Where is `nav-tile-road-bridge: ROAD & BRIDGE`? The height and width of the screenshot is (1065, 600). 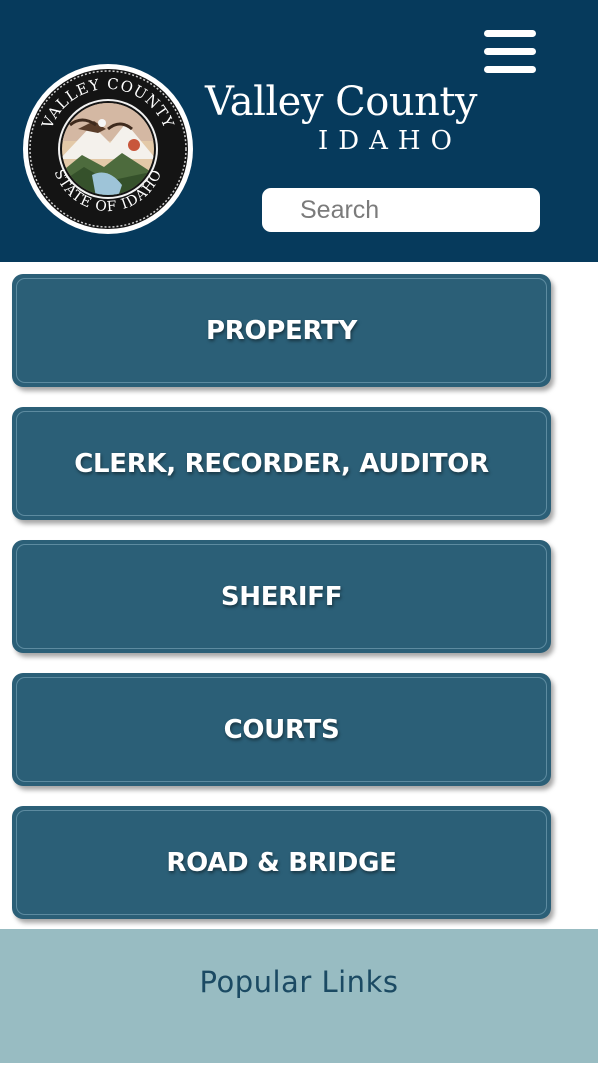
nav-tile-road-bridge: ROAD & BRIDGE is located at coordinates (281, 862).